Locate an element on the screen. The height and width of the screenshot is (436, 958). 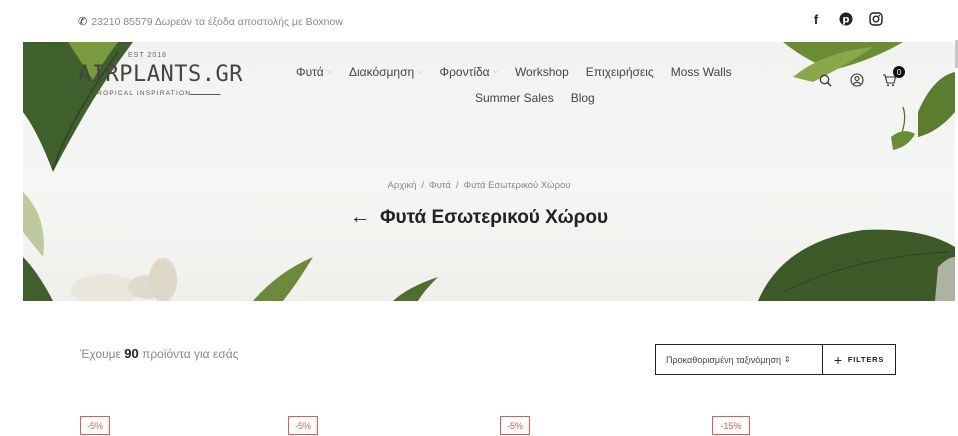
nav-item-label: Επιχειρήσεις is located at coordinates (619, 72).